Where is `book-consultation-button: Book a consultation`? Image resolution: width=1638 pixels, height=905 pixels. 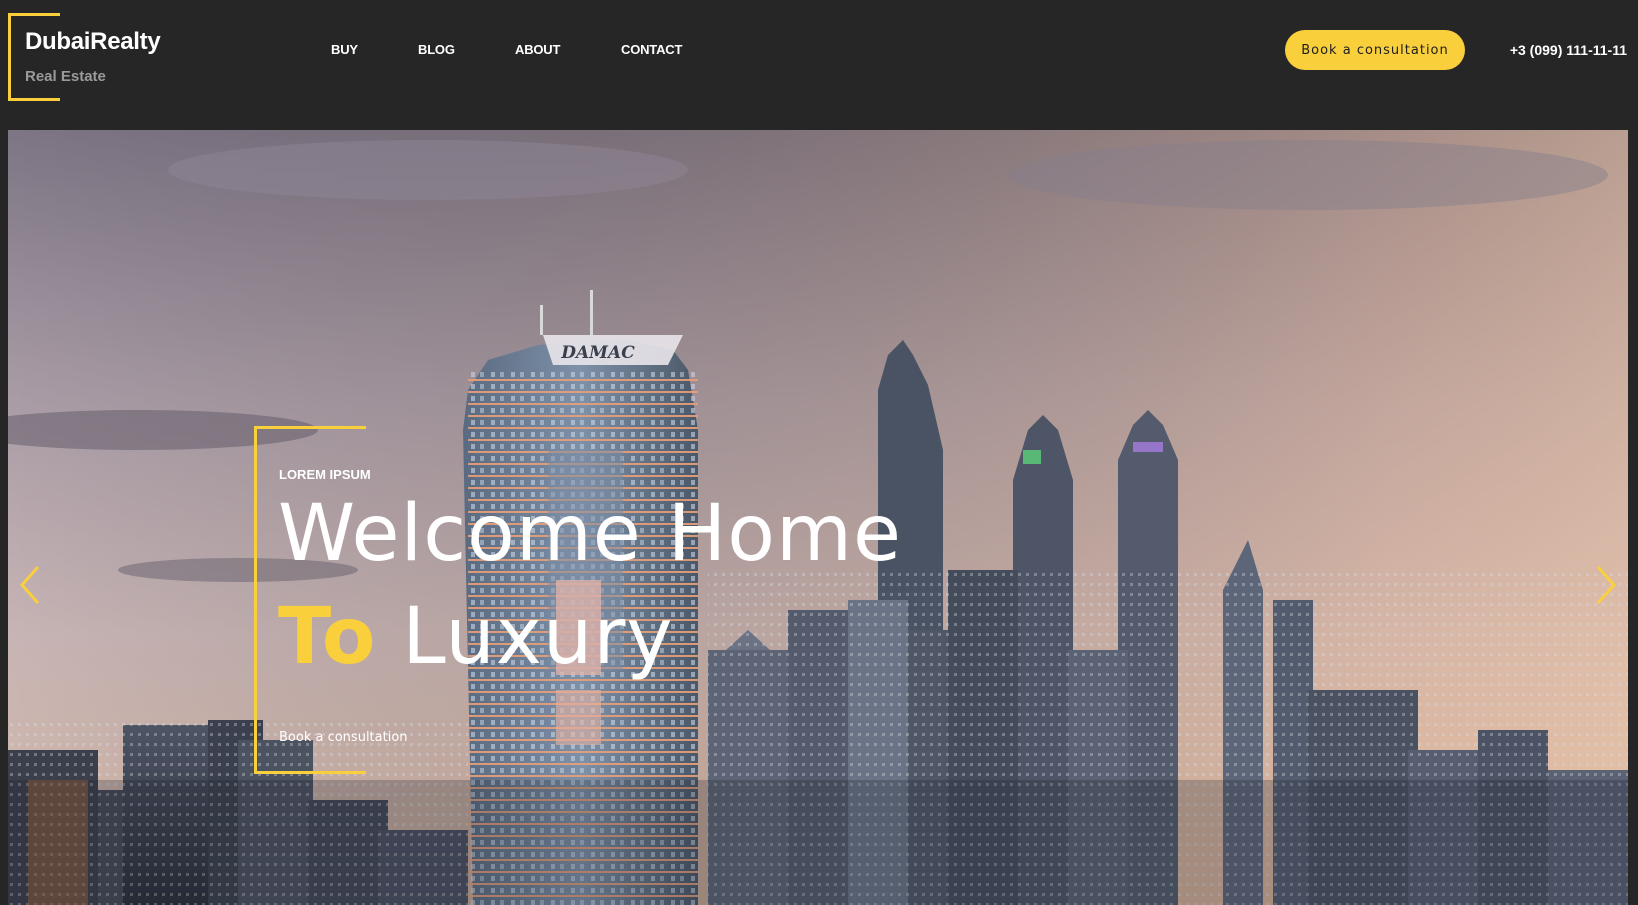
book-consultation-button: Book a consultation is located at coordinates (1375, 50).